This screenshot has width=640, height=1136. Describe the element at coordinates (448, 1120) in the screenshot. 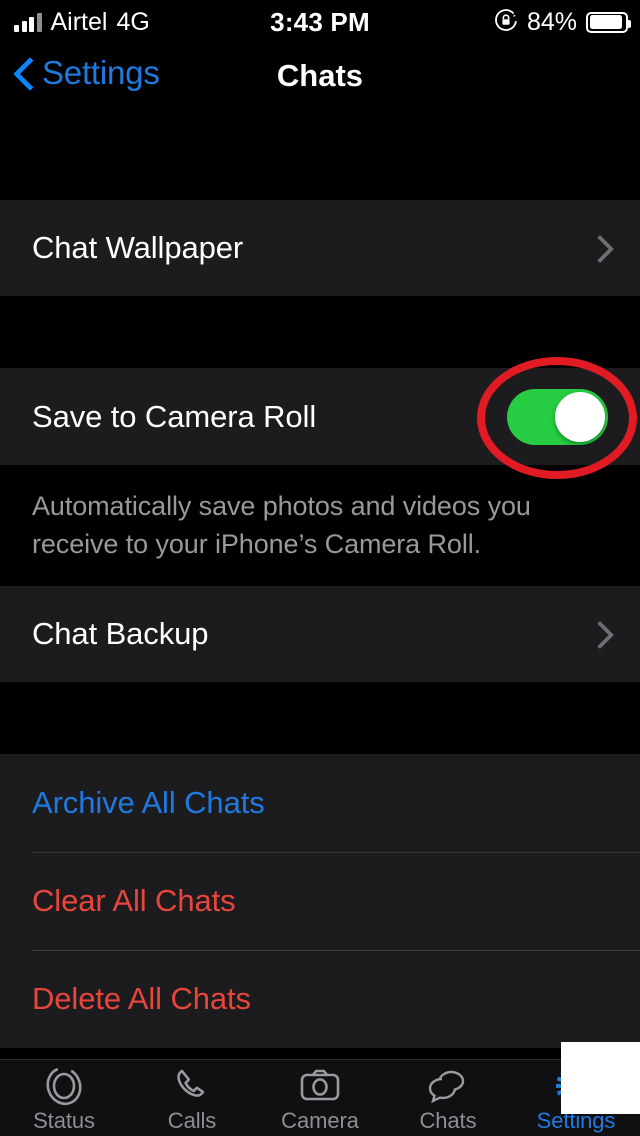

I see `tab-chats-label: Chats` at that location.